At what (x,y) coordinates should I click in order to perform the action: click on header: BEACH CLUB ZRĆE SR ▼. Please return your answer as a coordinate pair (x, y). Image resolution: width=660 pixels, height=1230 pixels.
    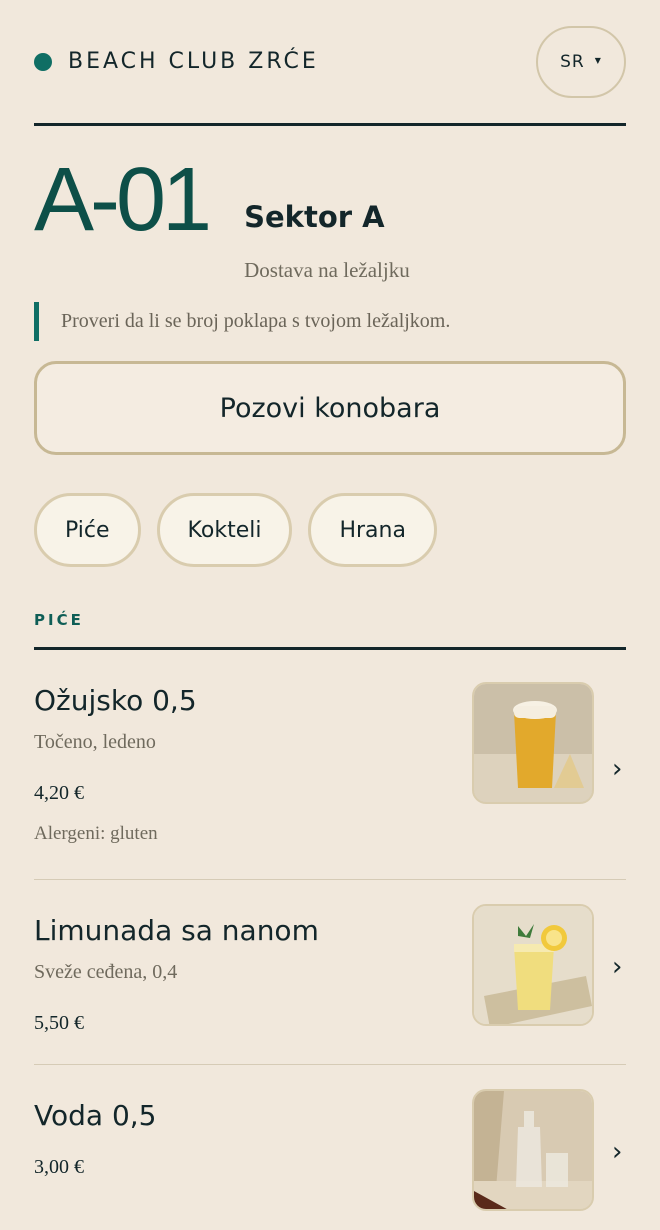
    Looking at the image, I should click on (330, 63).